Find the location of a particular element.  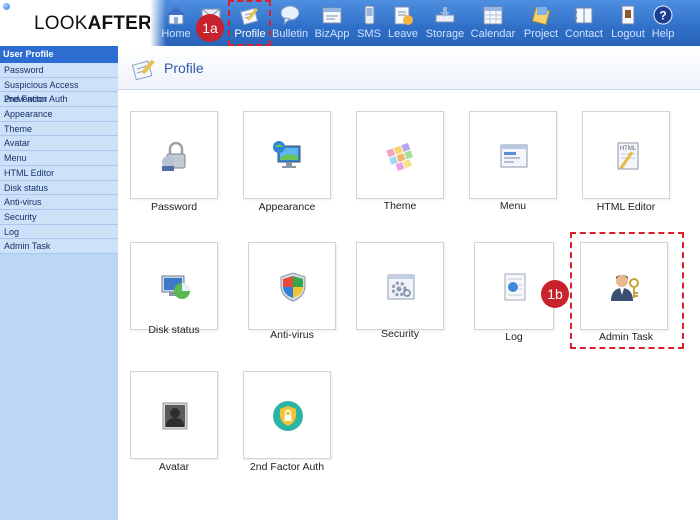

nav-label: Home is located at coordinates (176, 34).